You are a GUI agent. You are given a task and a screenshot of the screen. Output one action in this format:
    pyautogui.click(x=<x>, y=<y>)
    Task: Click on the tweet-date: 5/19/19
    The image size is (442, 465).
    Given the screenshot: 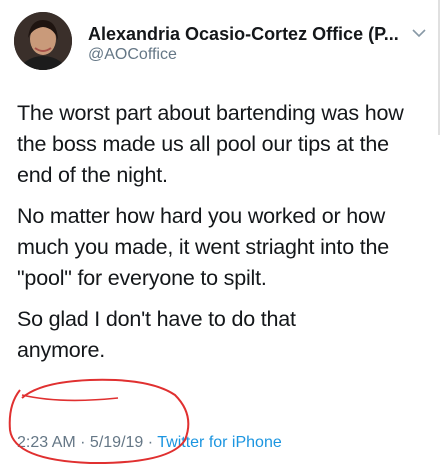 What is the action you would take?
    pyautogui.click(x=116, y=442)
    